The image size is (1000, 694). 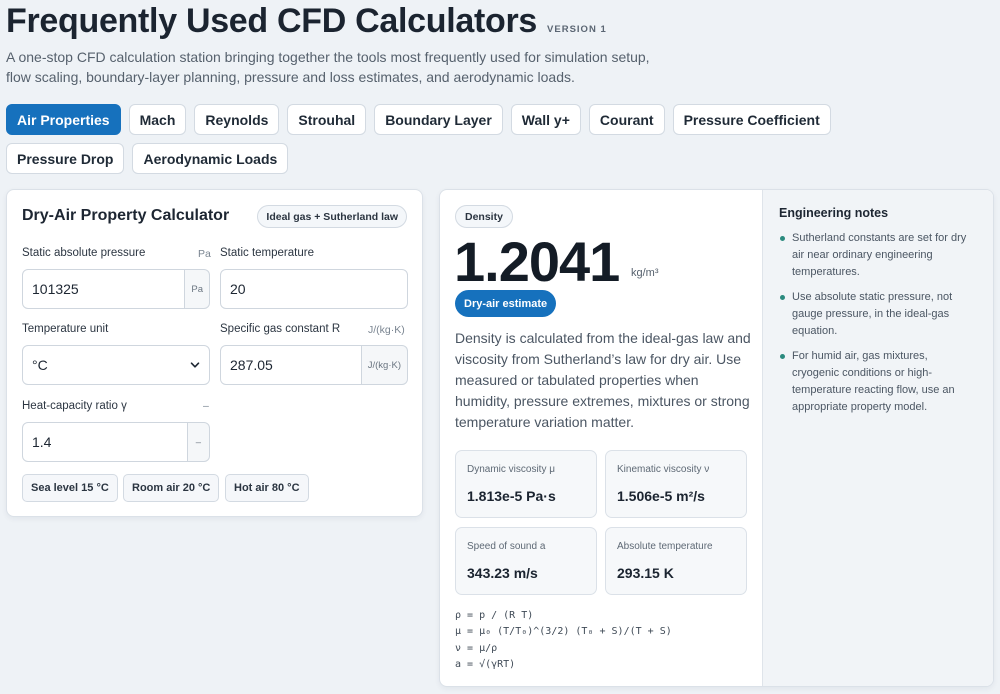 I want to click on metric-absolute-temperature: Absolute temperature 293.15 K, so click(x=676, y=561).